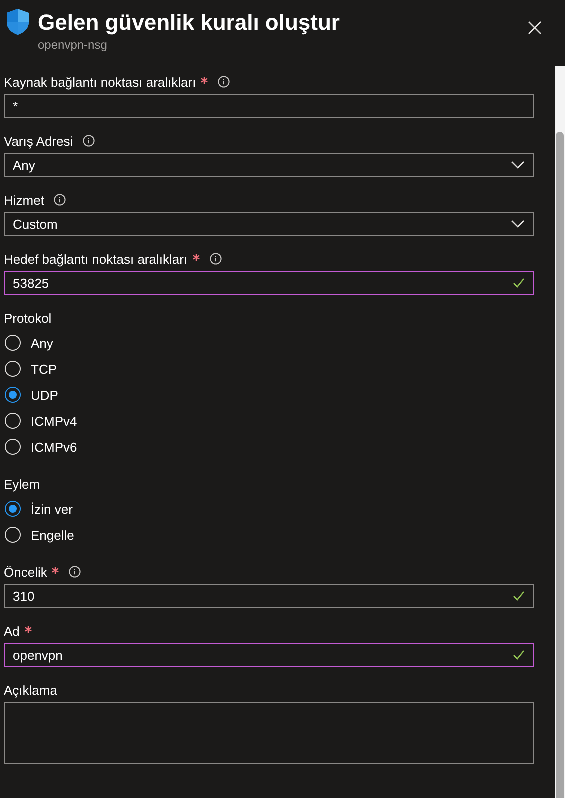 The image size is (565, 798). Describe the element at coordinates (189, 23) in the screenshot. I see `panel-title: Gelen güvenlik kuralı oluştur` at that location.